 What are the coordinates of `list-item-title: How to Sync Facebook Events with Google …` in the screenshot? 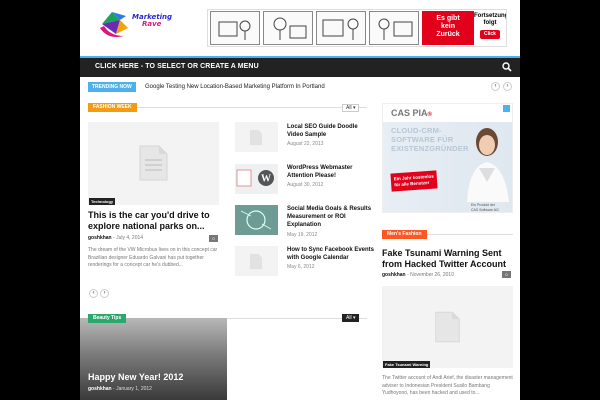 It's located at (332, 254).